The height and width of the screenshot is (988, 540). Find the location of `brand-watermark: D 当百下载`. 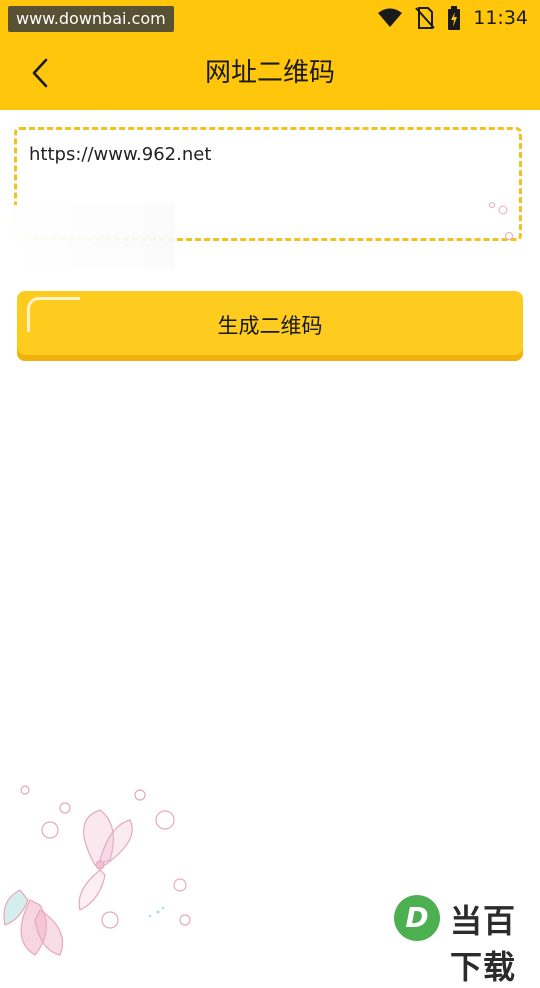

brand-watermark: D 当百下载 is located at coordinates (424, 938).